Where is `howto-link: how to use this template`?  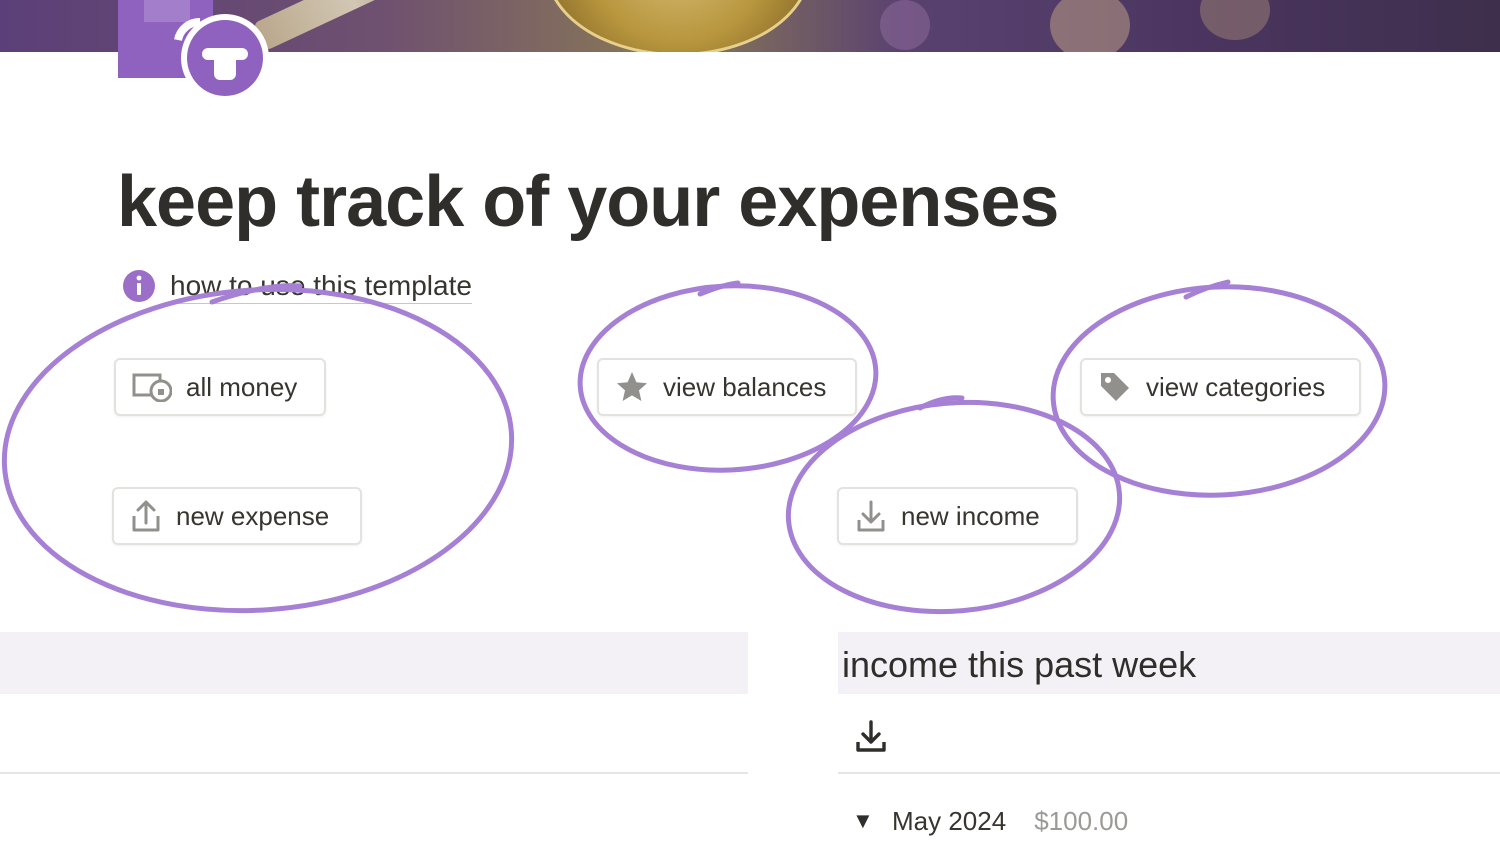
howto-link: how to use this template is located at coordinates (321, 286).